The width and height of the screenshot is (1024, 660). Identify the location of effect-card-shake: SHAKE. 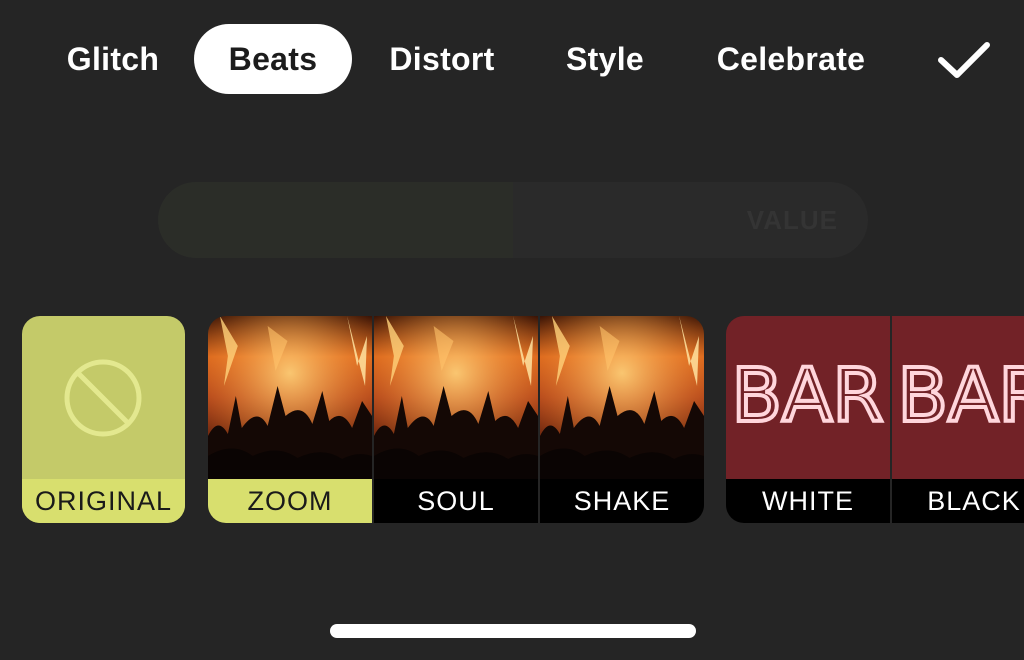
(622, 419).